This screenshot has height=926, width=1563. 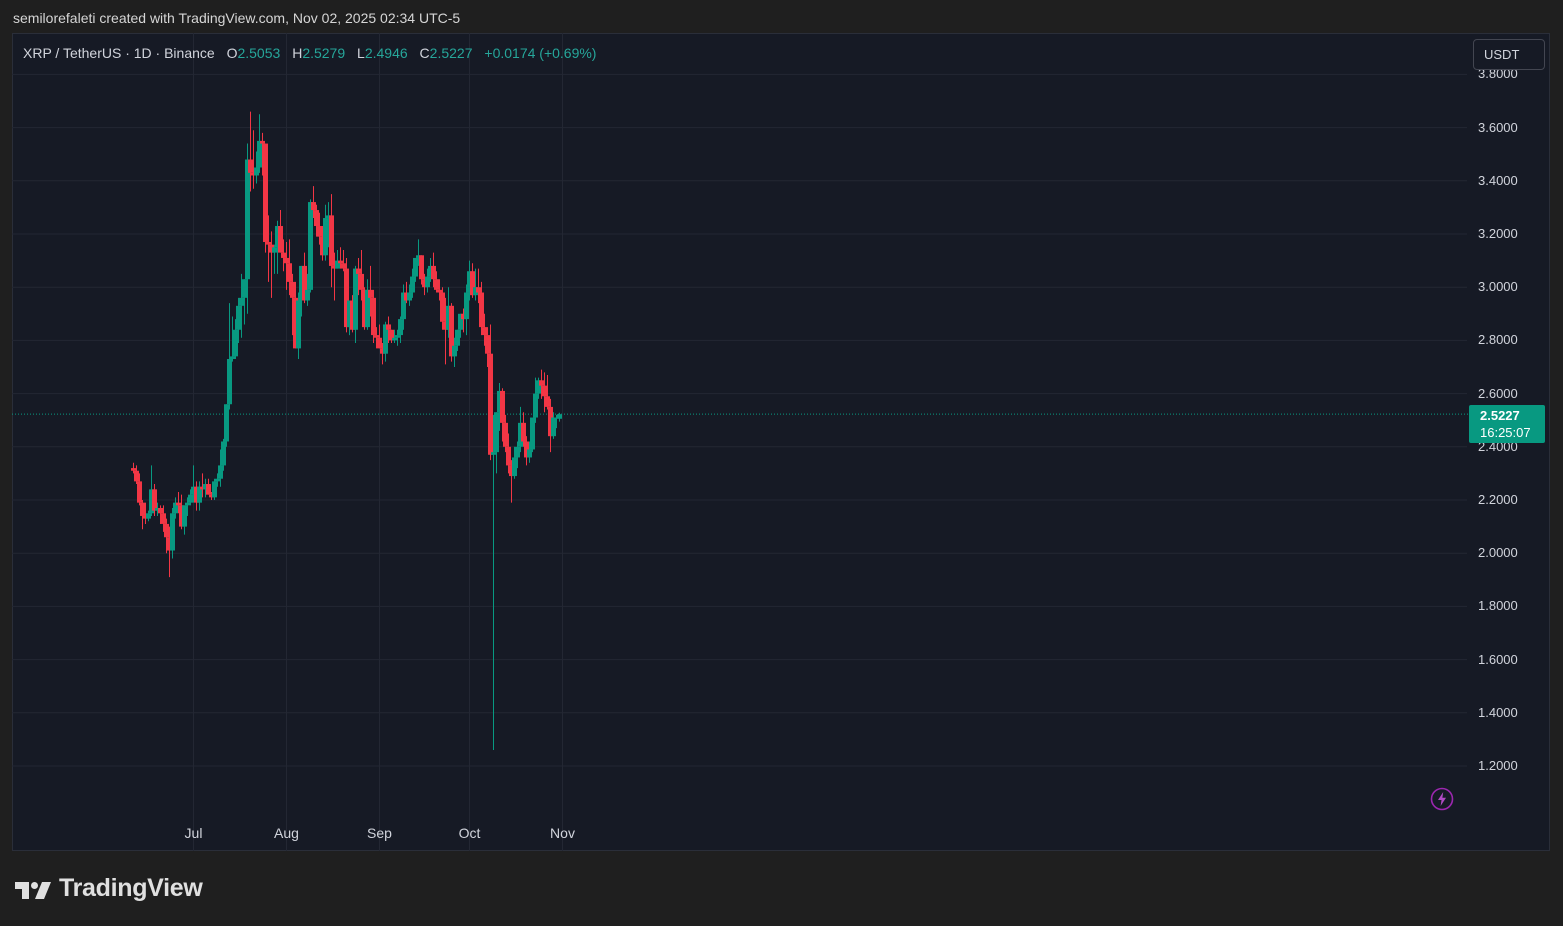 What do you see at coordinates (1509, 54) in the screenshot?
I see `currency-button: USDT` at bounding box center [1509, 54].